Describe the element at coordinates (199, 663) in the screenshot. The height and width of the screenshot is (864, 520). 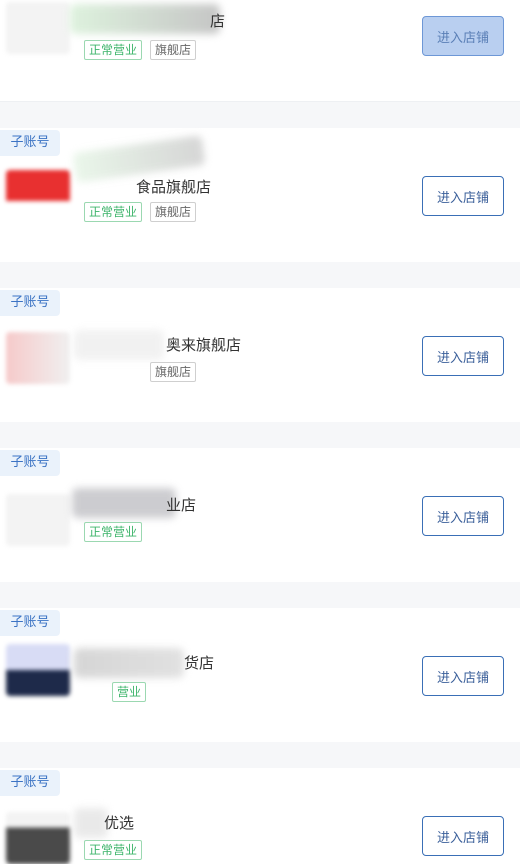
I see `store-name: 货店` at that location.